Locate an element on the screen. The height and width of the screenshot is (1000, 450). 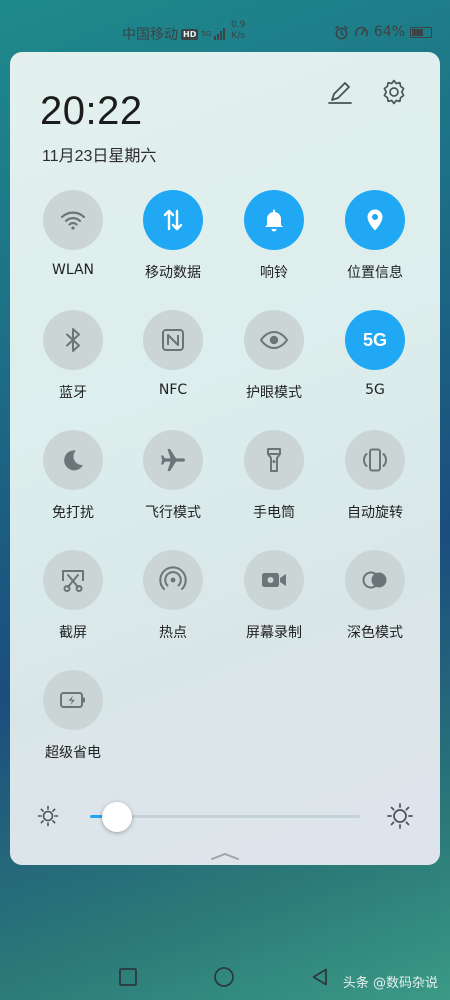
tile-label: 截屏 is located at coordinates (73, 633).